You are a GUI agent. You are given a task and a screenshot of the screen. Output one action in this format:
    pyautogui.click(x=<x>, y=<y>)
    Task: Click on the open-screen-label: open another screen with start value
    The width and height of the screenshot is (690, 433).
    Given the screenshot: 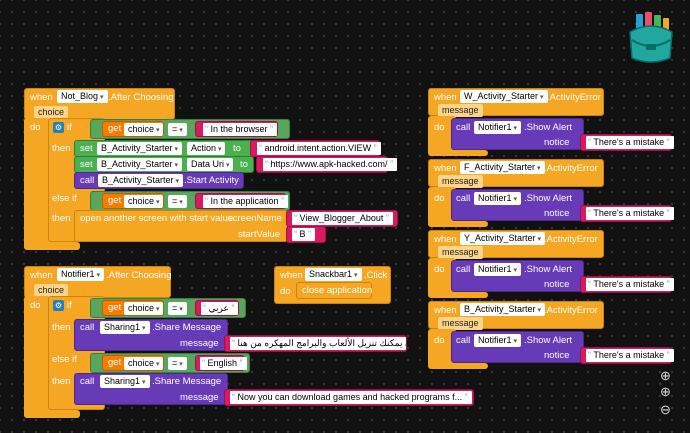 What is the action you would take?
    pyautogui.click(x=157, y=218)
    